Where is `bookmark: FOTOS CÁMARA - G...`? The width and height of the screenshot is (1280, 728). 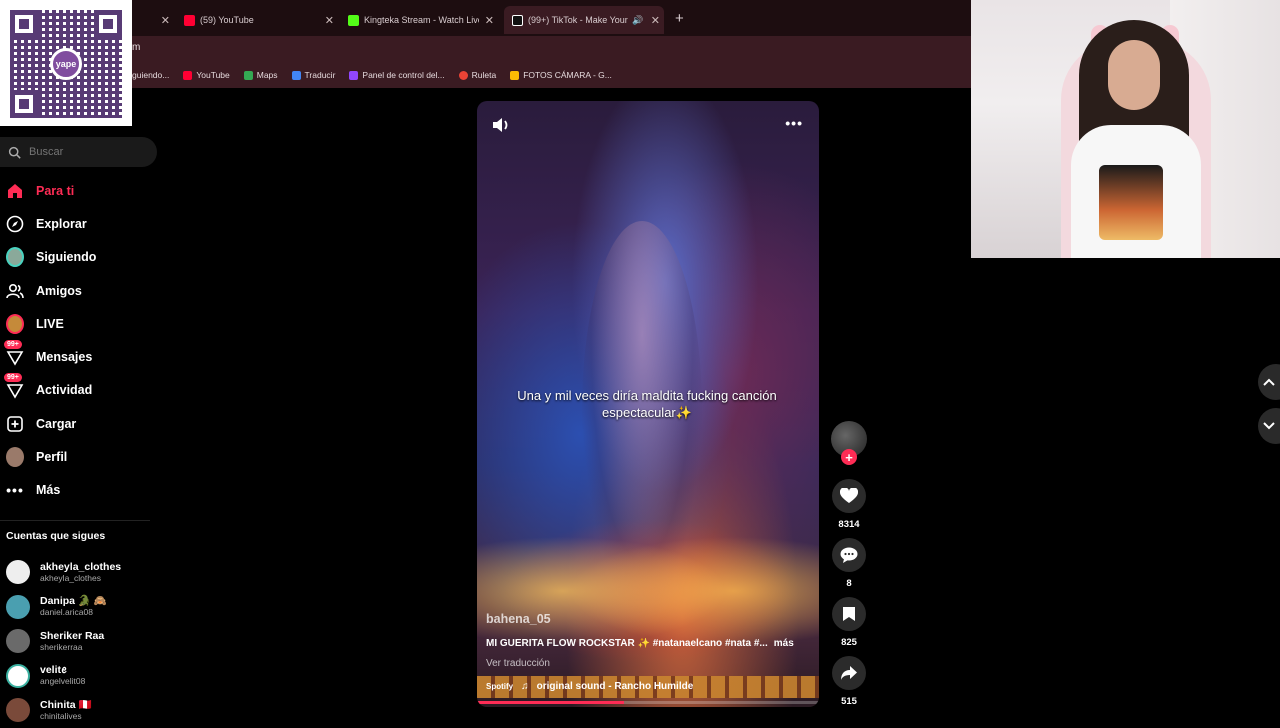 bookmark: FOTOS CÁMARA - G... is located at coordinates (561, 75).